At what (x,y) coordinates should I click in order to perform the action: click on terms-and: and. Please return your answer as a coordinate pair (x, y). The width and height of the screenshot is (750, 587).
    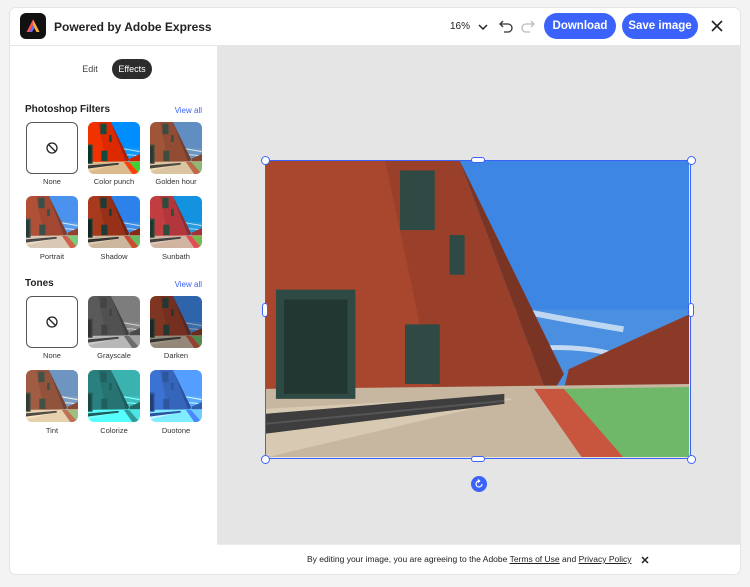
    Looking at the image, I should click on (569, 559).